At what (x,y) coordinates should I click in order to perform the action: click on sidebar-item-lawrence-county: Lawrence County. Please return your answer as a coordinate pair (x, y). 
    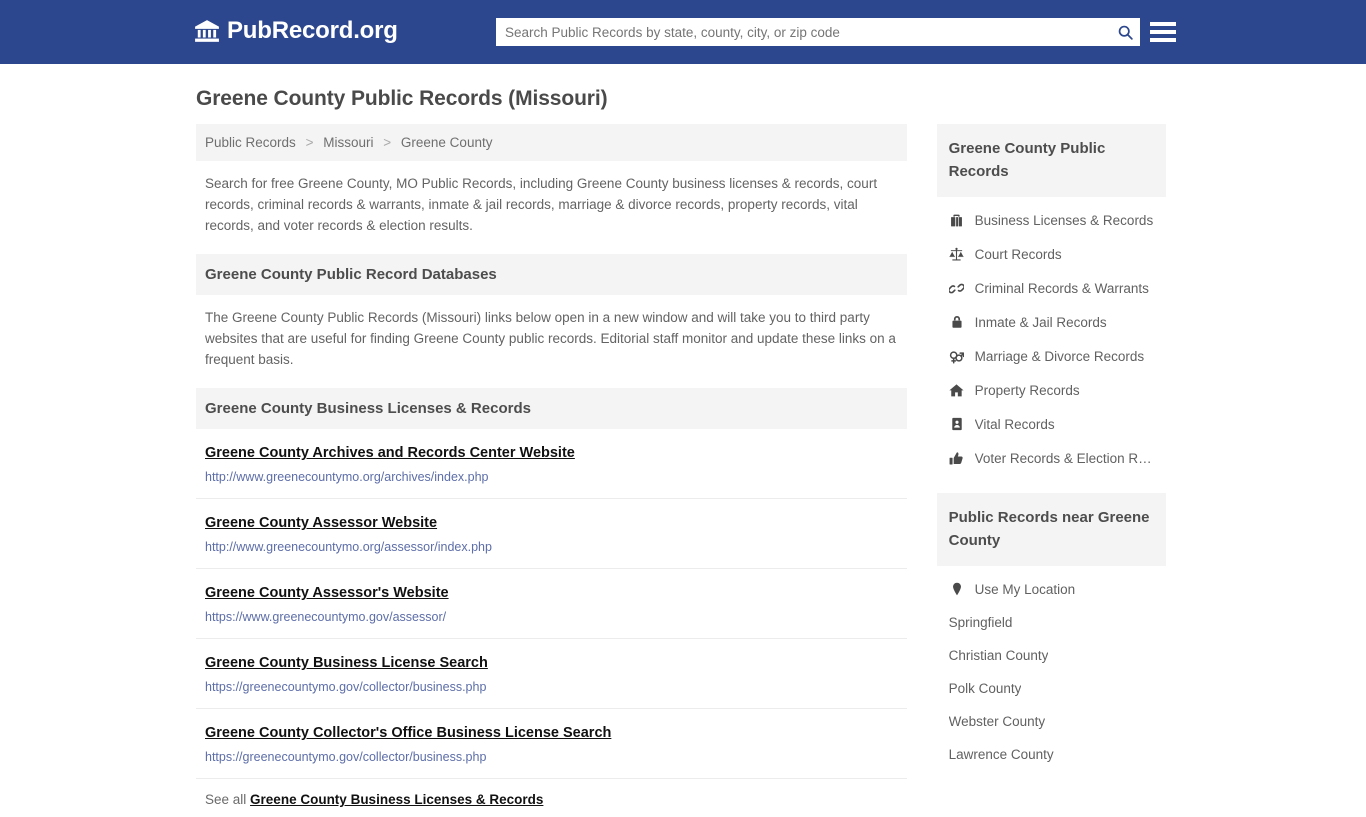
    Looking at the image, I should click on (1051, 754).